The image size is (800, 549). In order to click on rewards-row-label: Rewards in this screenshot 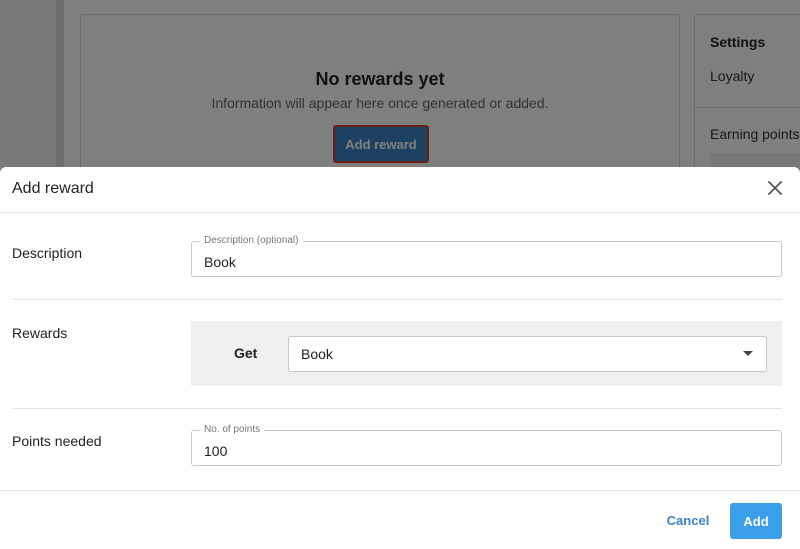, I will do `click(40, 333)`.